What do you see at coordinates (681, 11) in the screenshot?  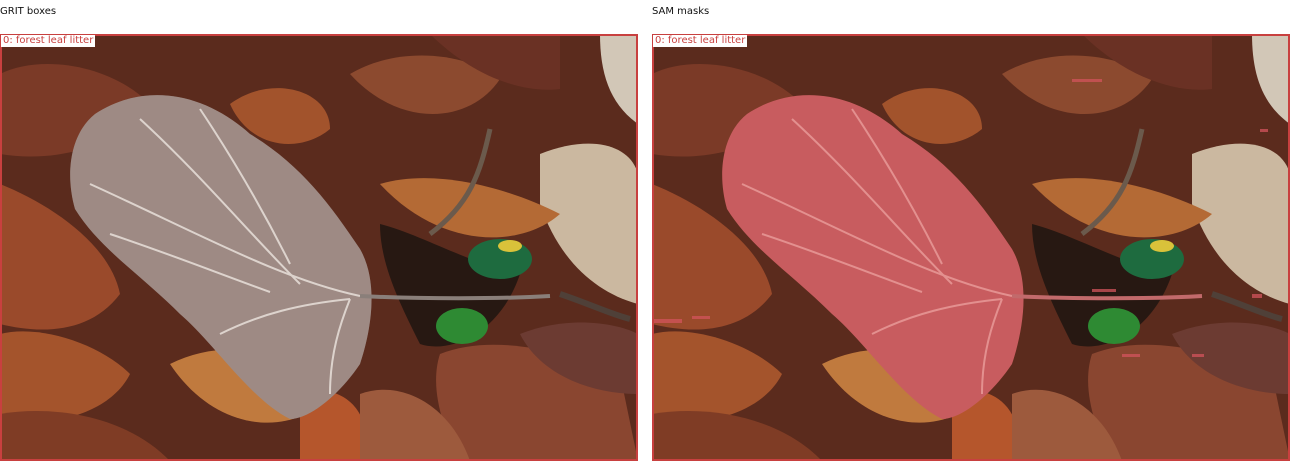 I see `sam-masks-title: SAM masks` at bounding box center [681, 11].